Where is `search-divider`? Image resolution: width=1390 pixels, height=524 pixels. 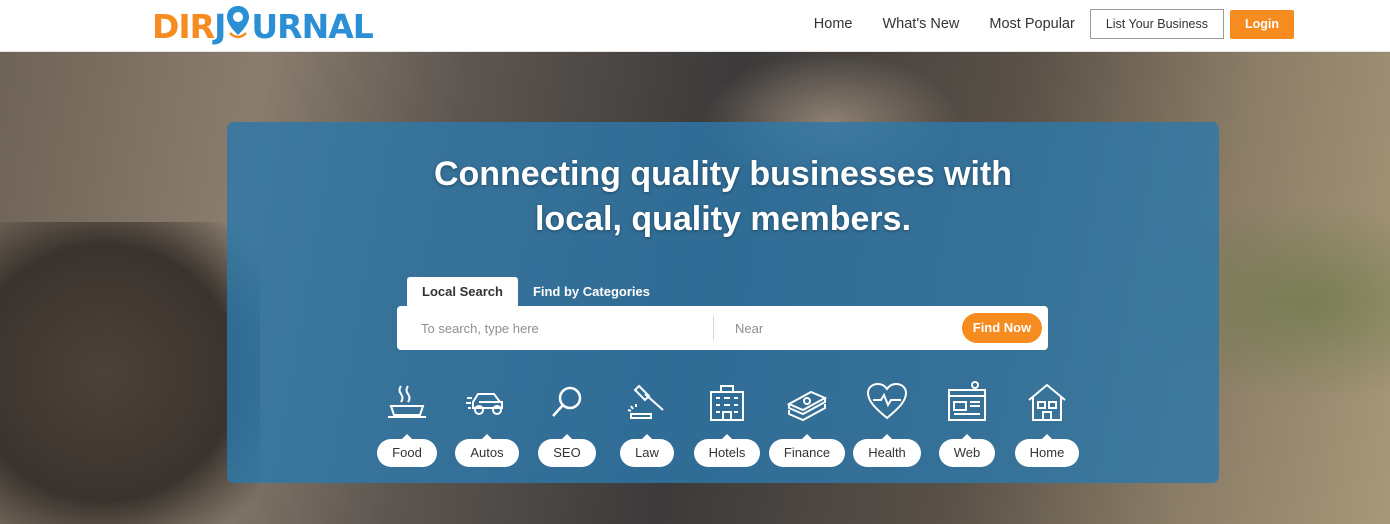 search-divider is located at coordinates (713, 328).